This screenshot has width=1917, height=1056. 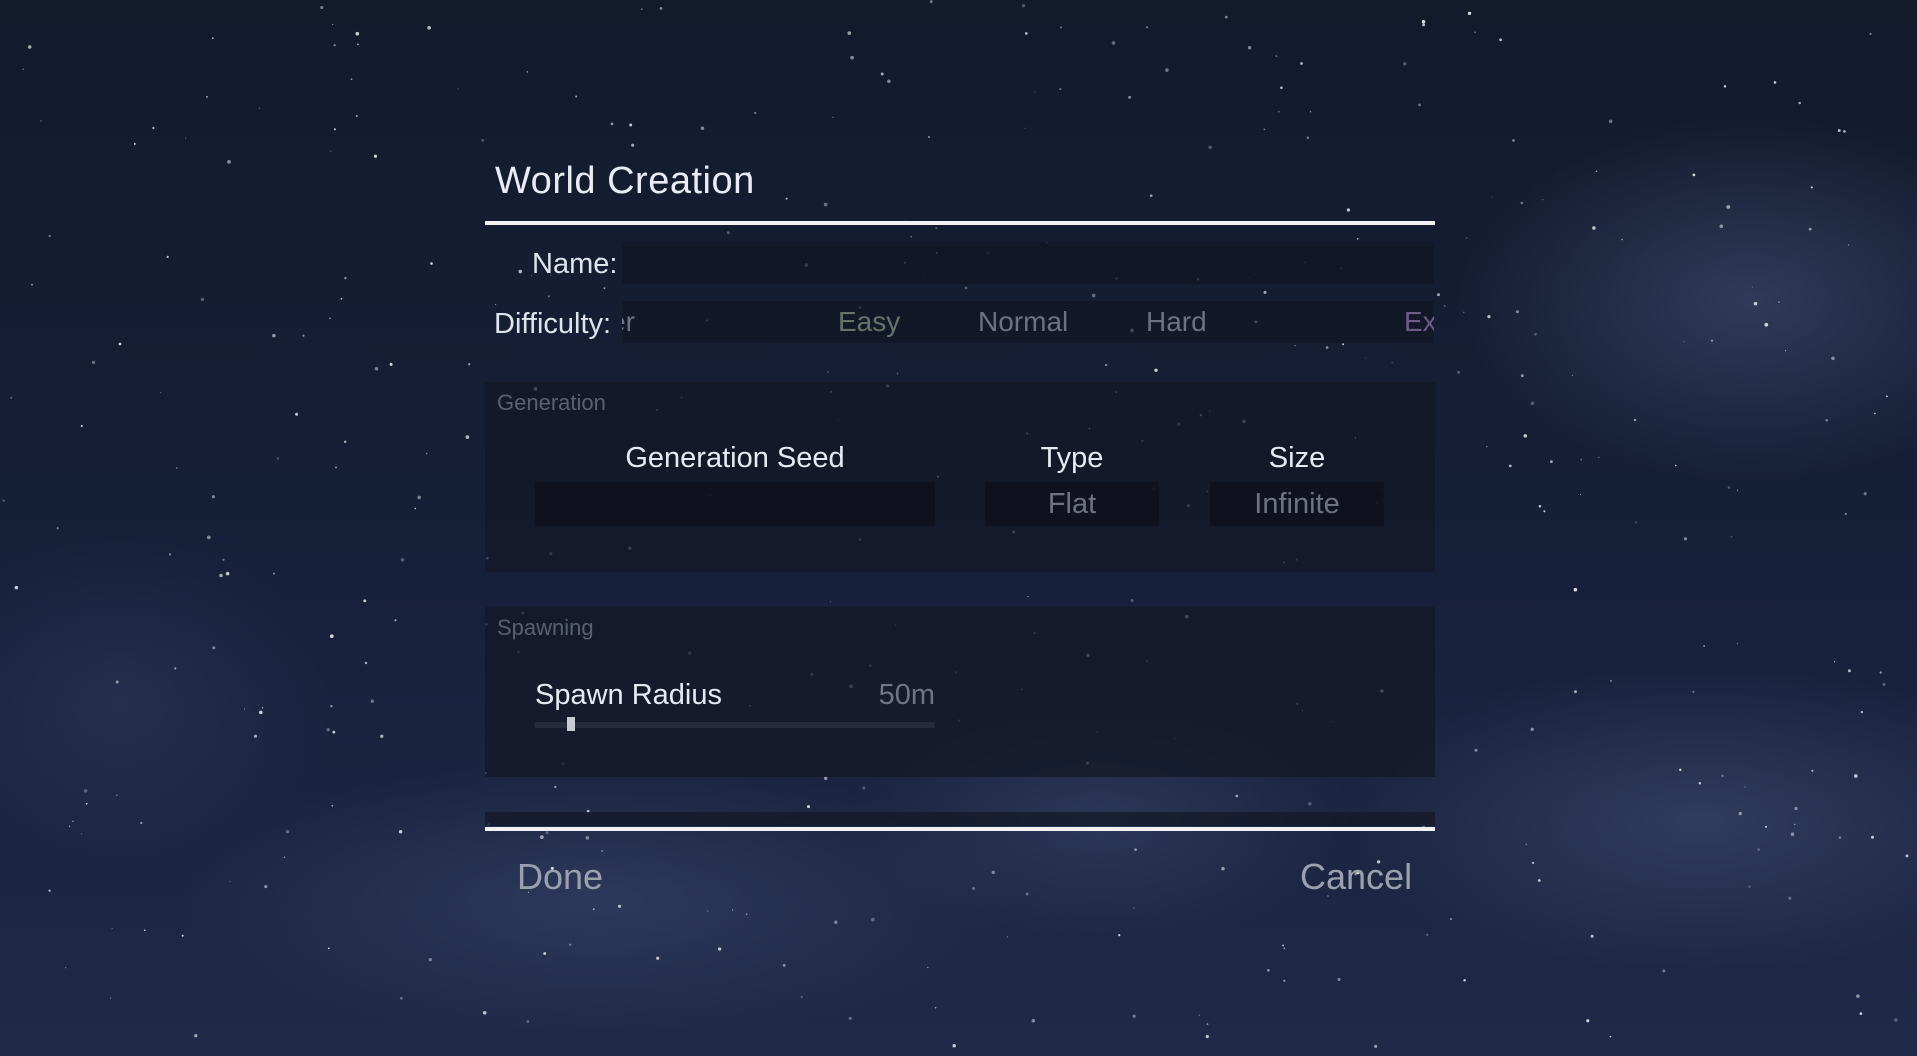 What do you see at coordinates (1356, 877) in the screenshot?
I see `cancel-button: Cancel` at bounding box center [1356, 877].